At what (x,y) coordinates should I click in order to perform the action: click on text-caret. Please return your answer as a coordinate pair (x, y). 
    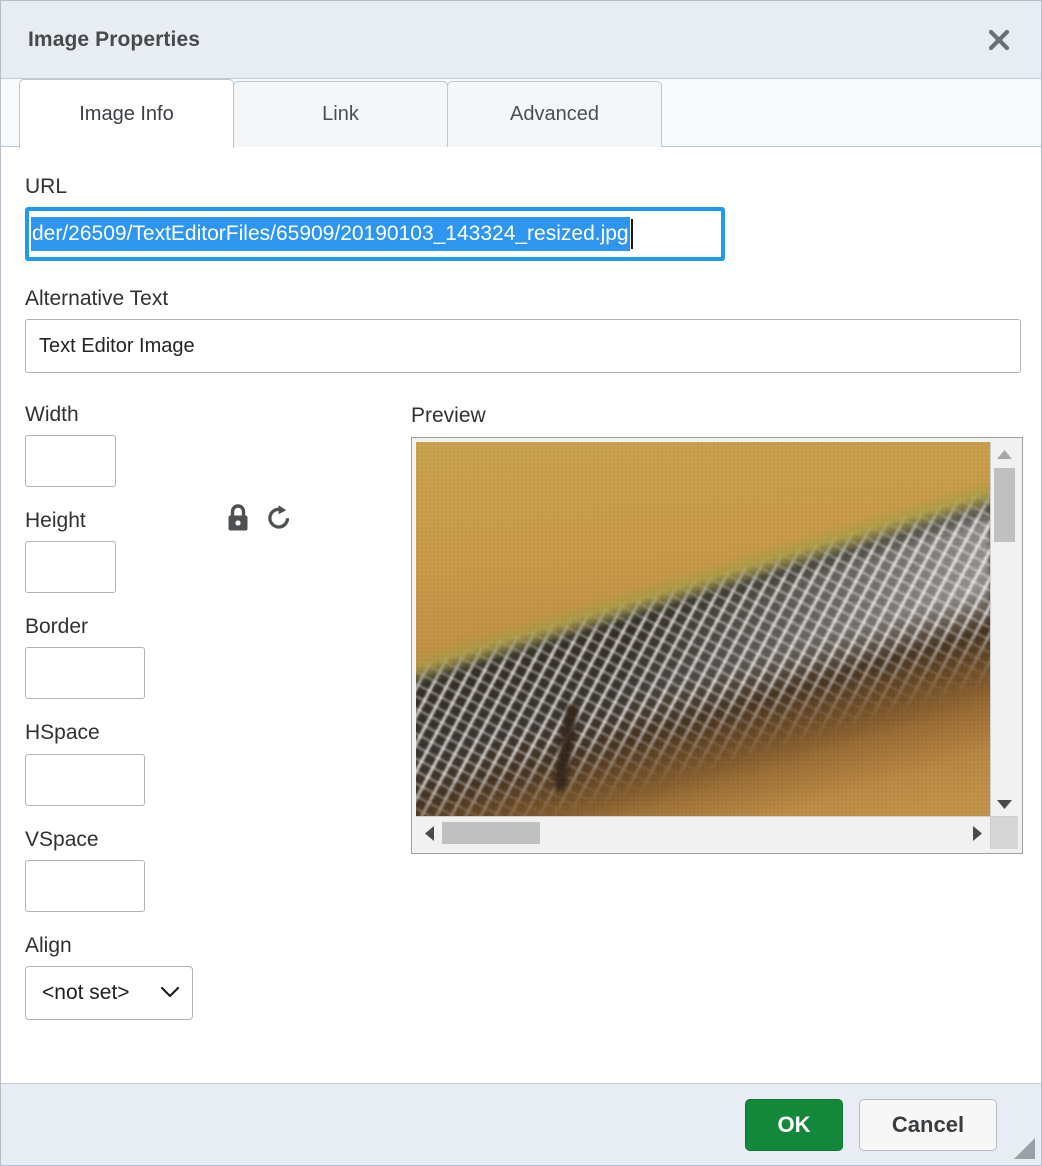
    Looking at the image, I should click on (631, 234).